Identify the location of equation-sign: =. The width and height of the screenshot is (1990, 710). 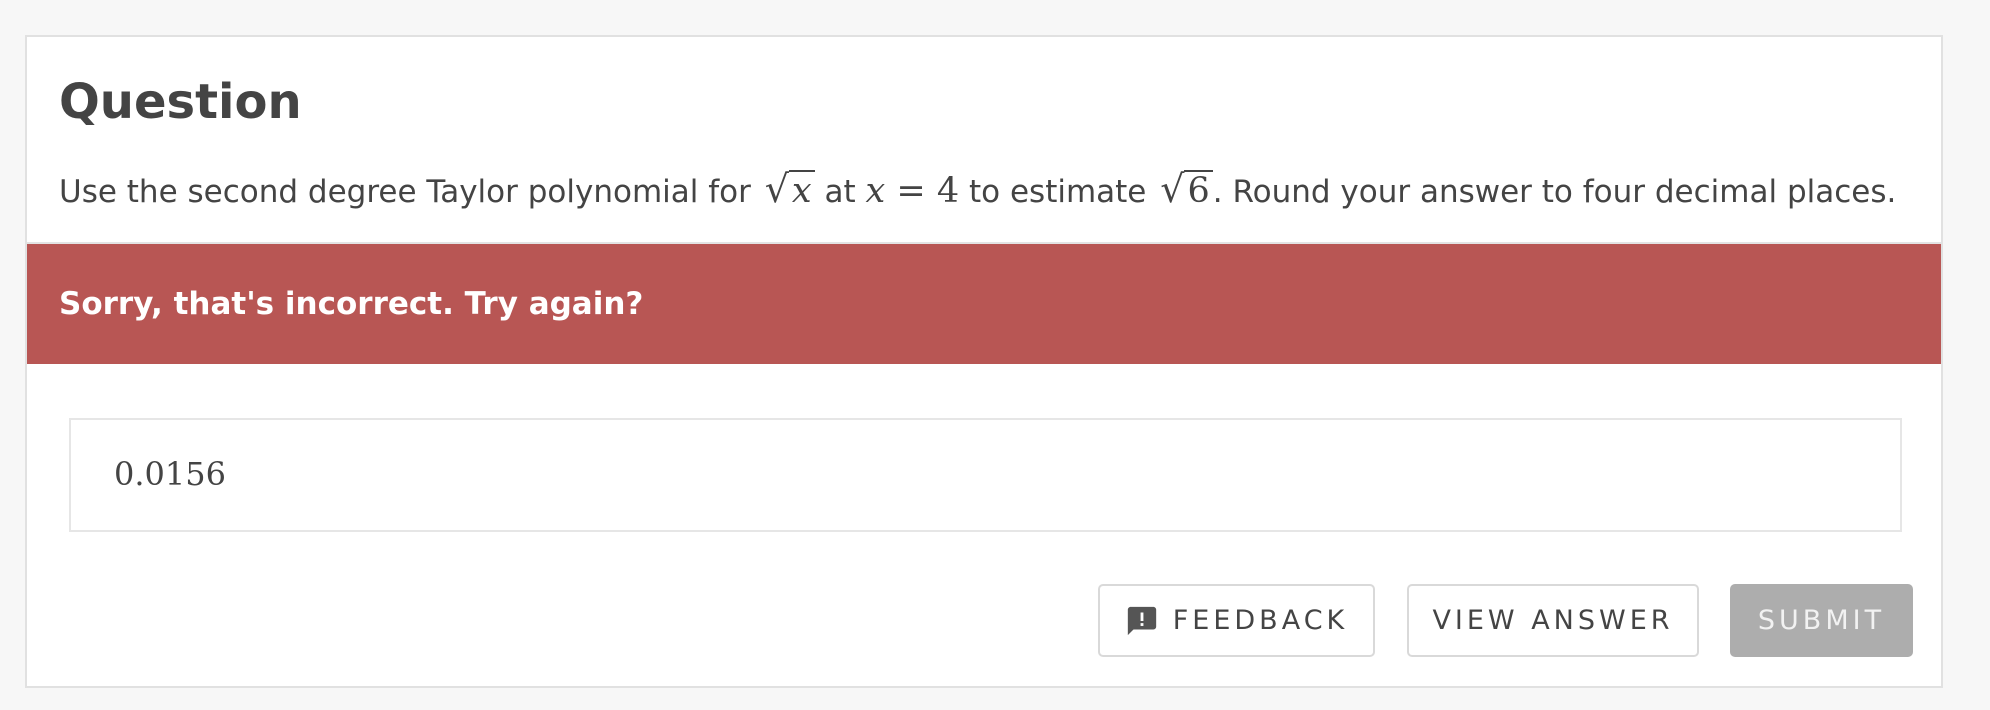
(911, 191).